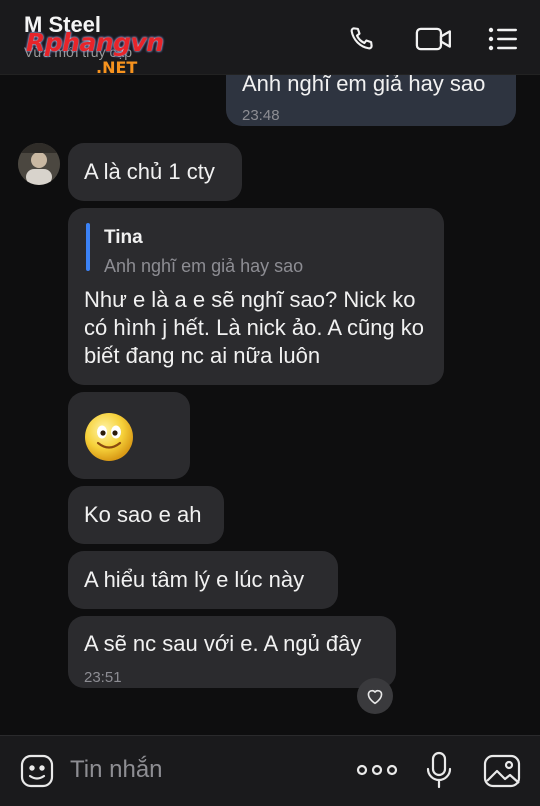  Describe the element at coordinates (109, 440) in the screenshot. I see `smile-emoji-icon` at that location.